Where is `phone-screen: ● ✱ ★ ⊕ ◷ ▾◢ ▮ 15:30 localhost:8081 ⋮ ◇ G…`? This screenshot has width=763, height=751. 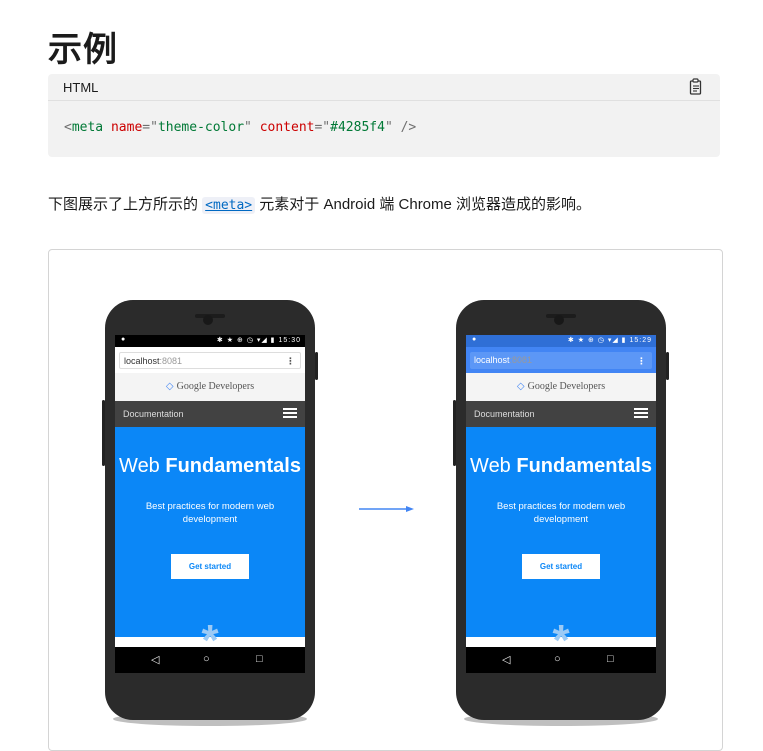
phone-screen: ● ✱ ★ ⊕ ◷ ▾◢ ▮ 15:30 localhost:8081 ⋮ ◇ G… is located at coordinates (210, 504).